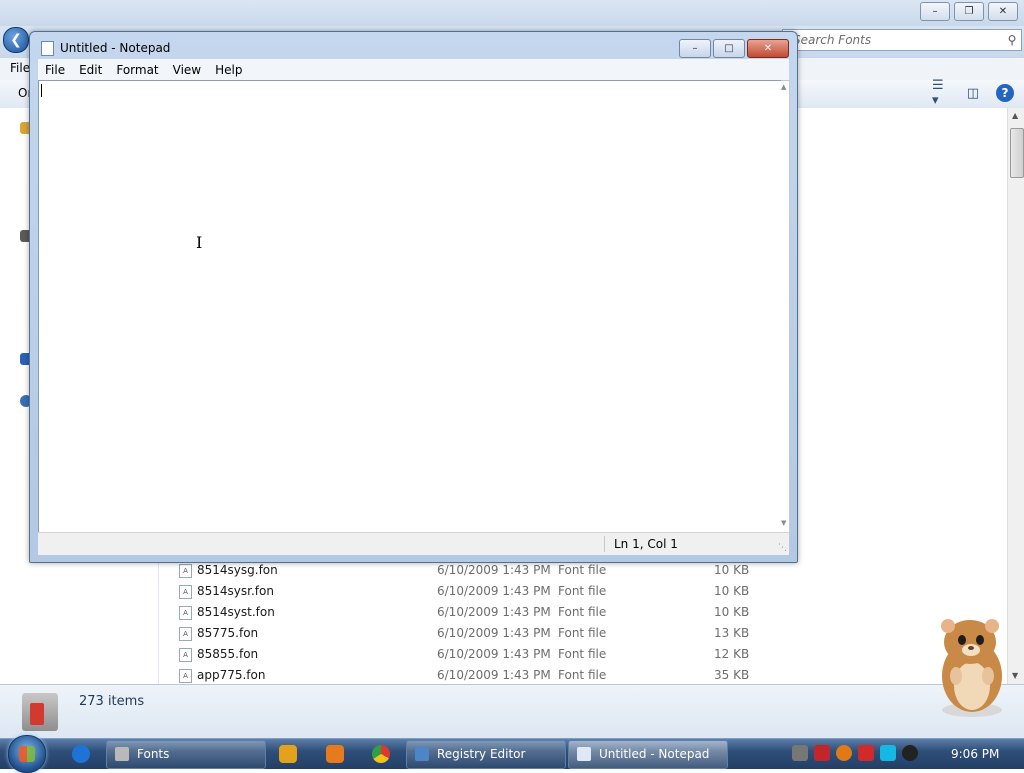 This screenshot has width=1024, height=773. Describe the element at coordinates (800, 753) in the screenshot. I see `tray-app-icon` at that location.